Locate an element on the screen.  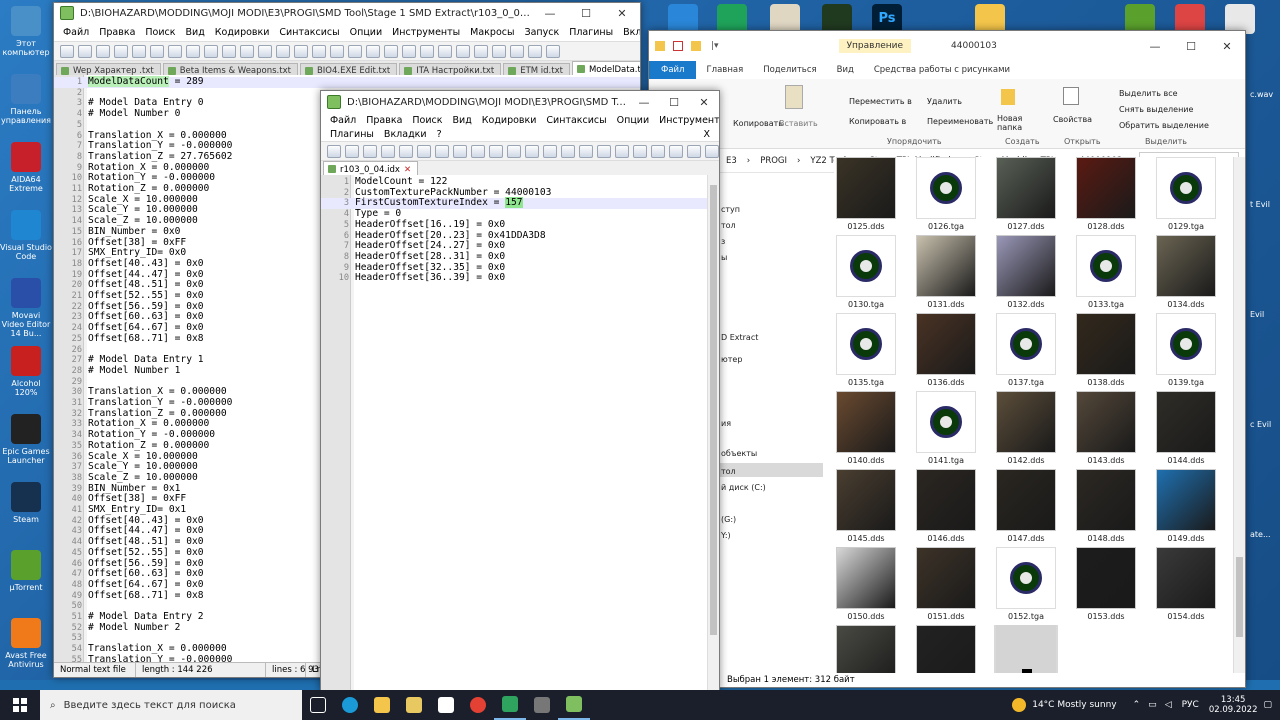
file-item: 0125.dds is located at coordinates (866, 194).